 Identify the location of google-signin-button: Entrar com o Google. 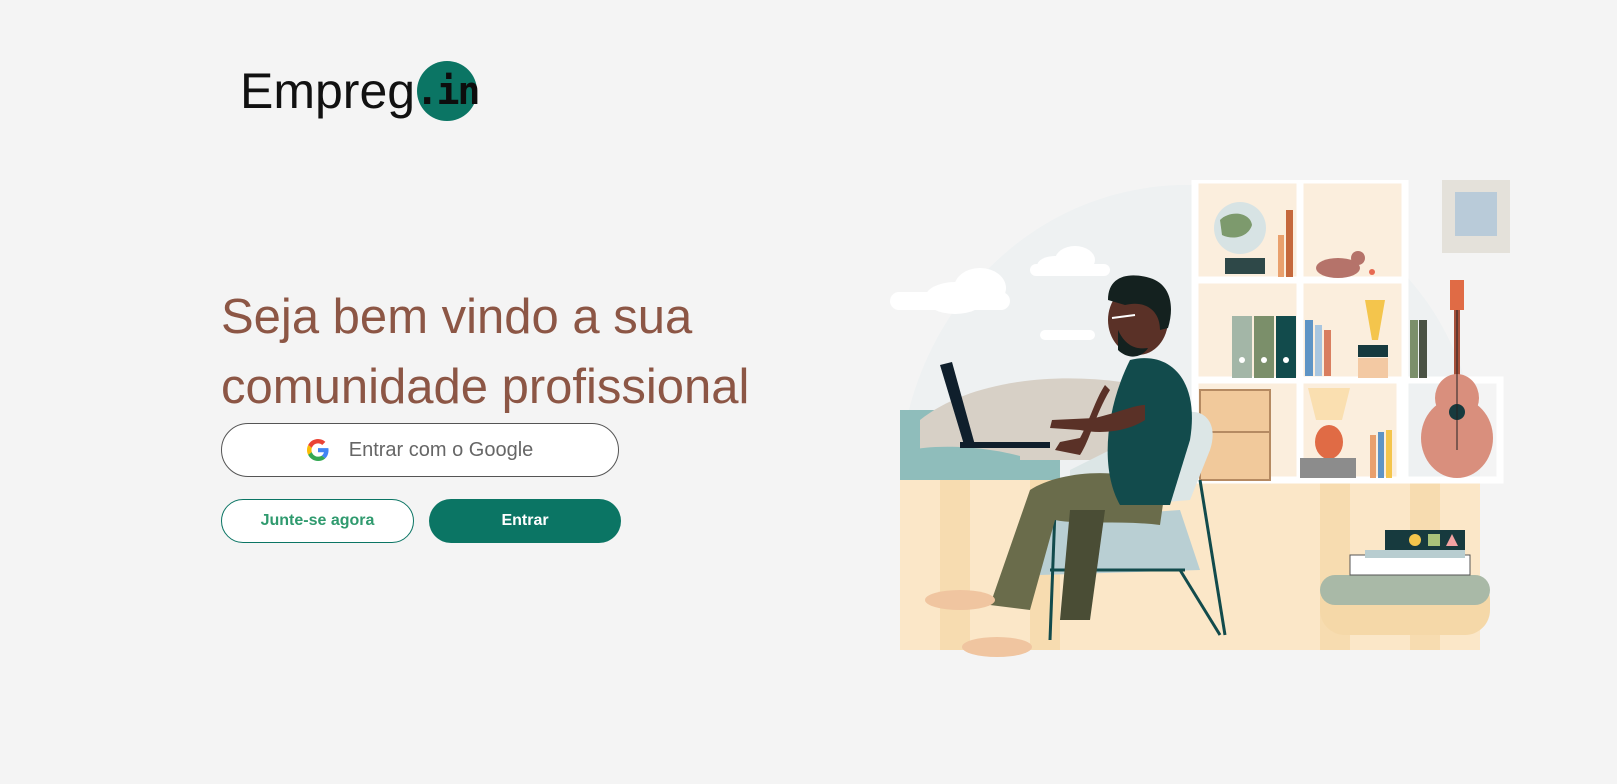
(420, 450).